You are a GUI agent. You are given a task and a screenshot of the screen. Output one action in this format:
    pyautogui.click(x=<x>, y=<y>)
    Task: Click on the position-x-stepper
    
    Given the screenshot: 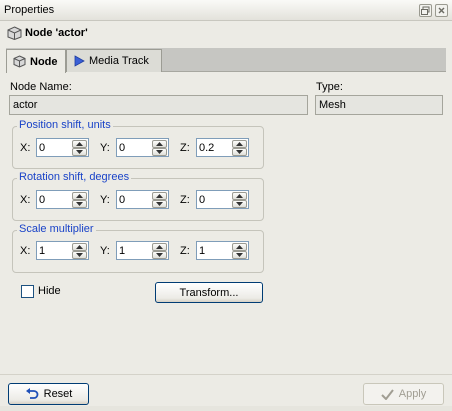 What is the action you would take?
    pyautogui.click(x=62, y=147)
    